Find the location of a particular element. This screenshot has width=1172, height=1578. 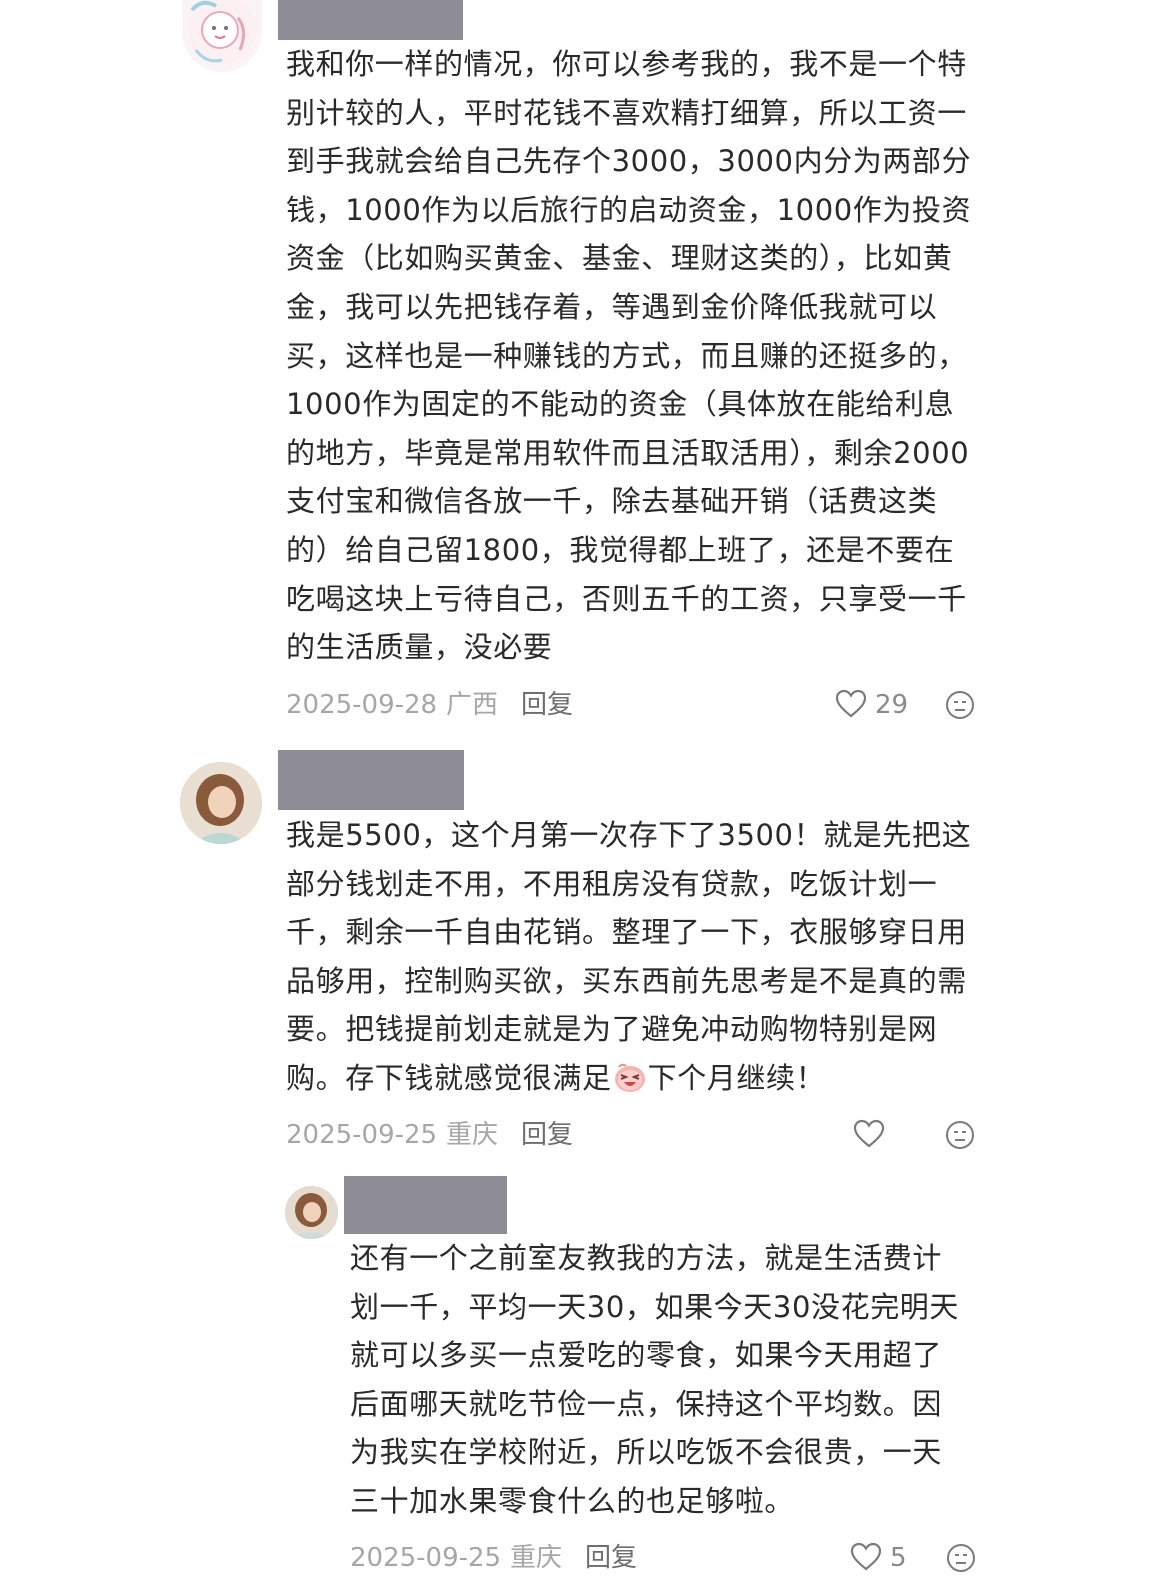

comment-meta: 2025-09-25 重庆 回复 is located at coordinates (636, 1135).